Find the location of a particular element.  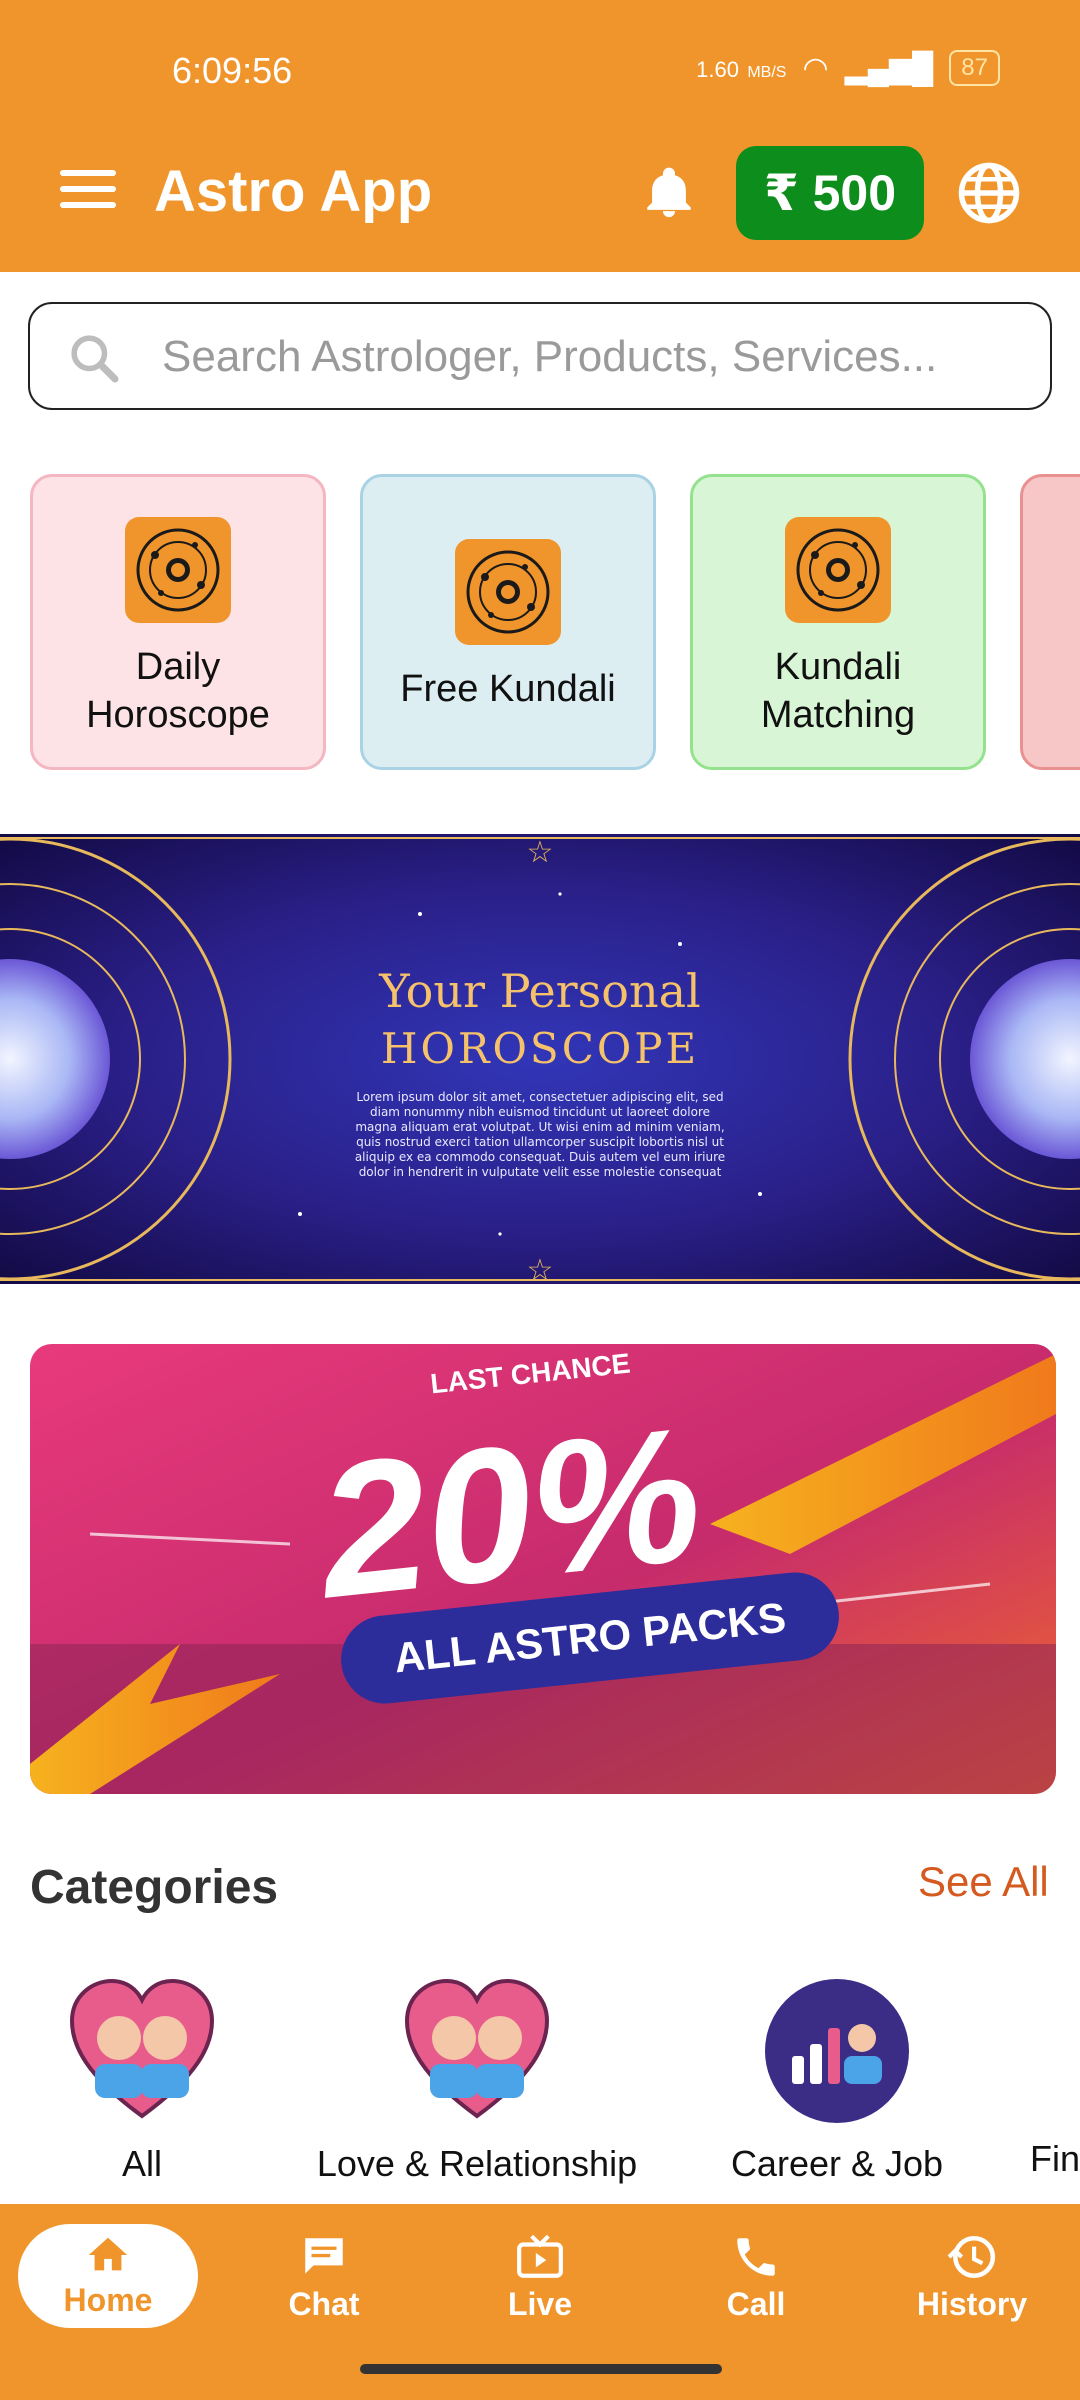

phone-icon is located at coordinates (756, 2257).